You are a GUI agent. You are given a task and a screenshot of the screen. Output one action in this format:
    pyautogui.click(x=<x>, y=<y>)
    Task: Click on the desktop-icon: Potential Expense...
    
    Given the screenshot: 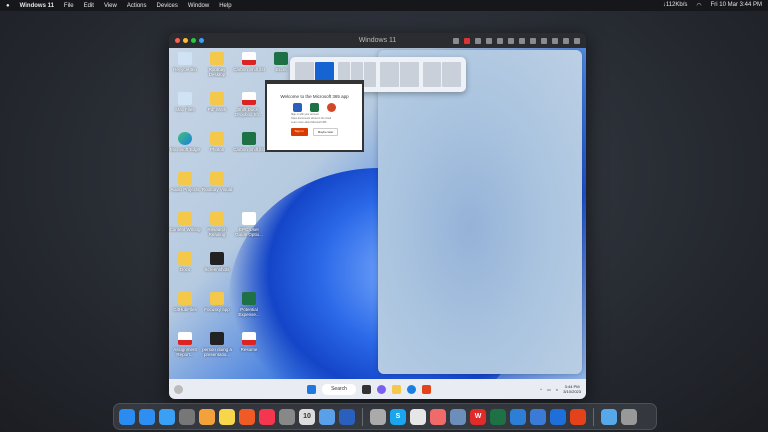 What is the action you would take?
    pyautogui.click(x=249, y=304)
    